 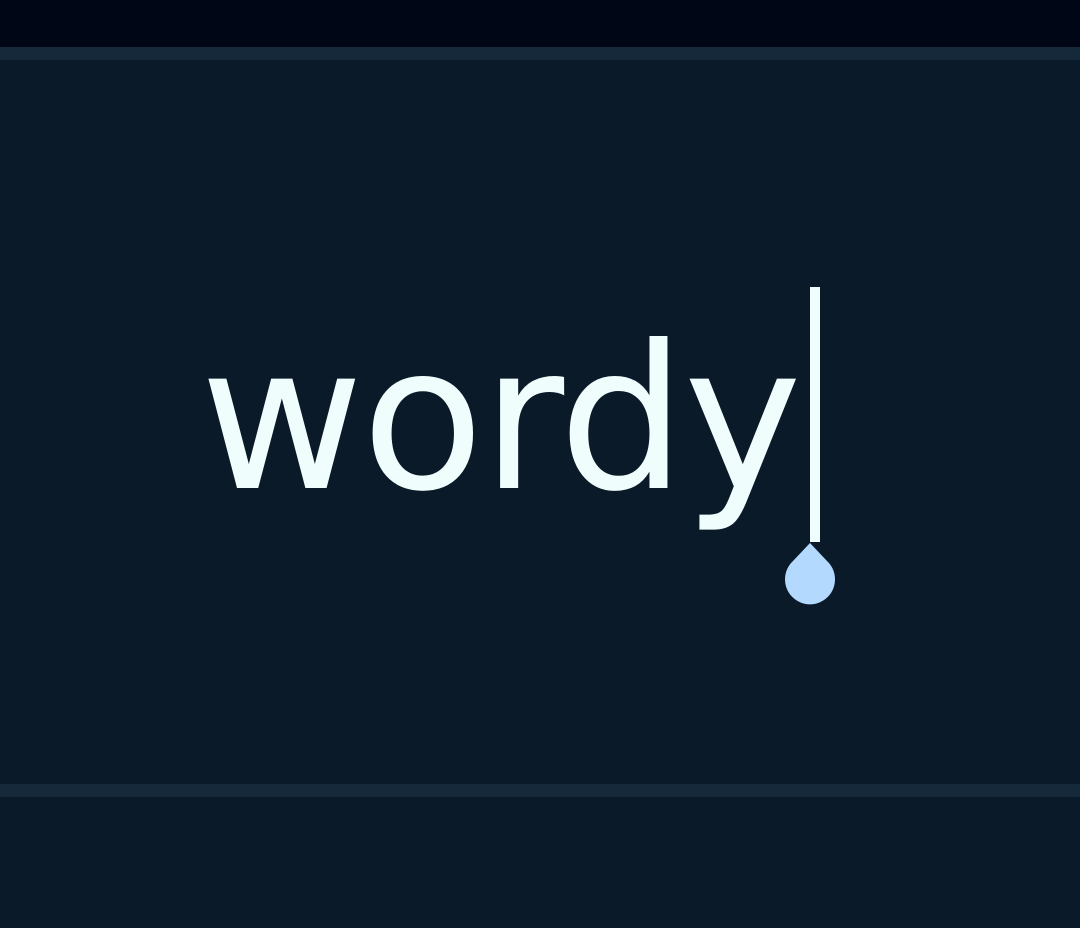 I want to click on bottom-divider, so click(x=540, y=790).